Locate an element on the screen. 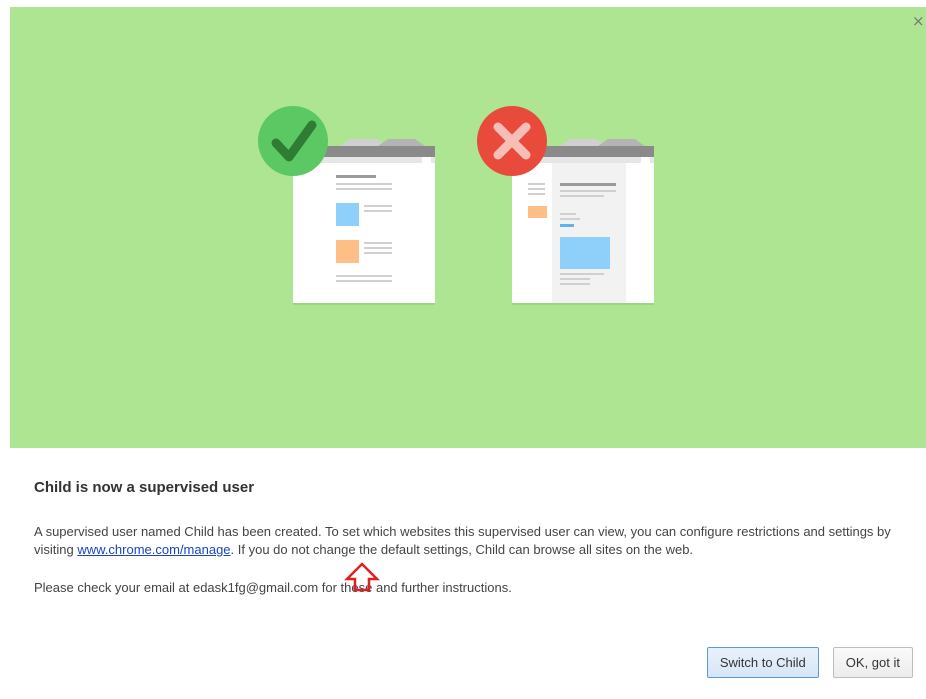  dialog-buttons: Switch to Child OK, got it is located at coordinates (809, 662).